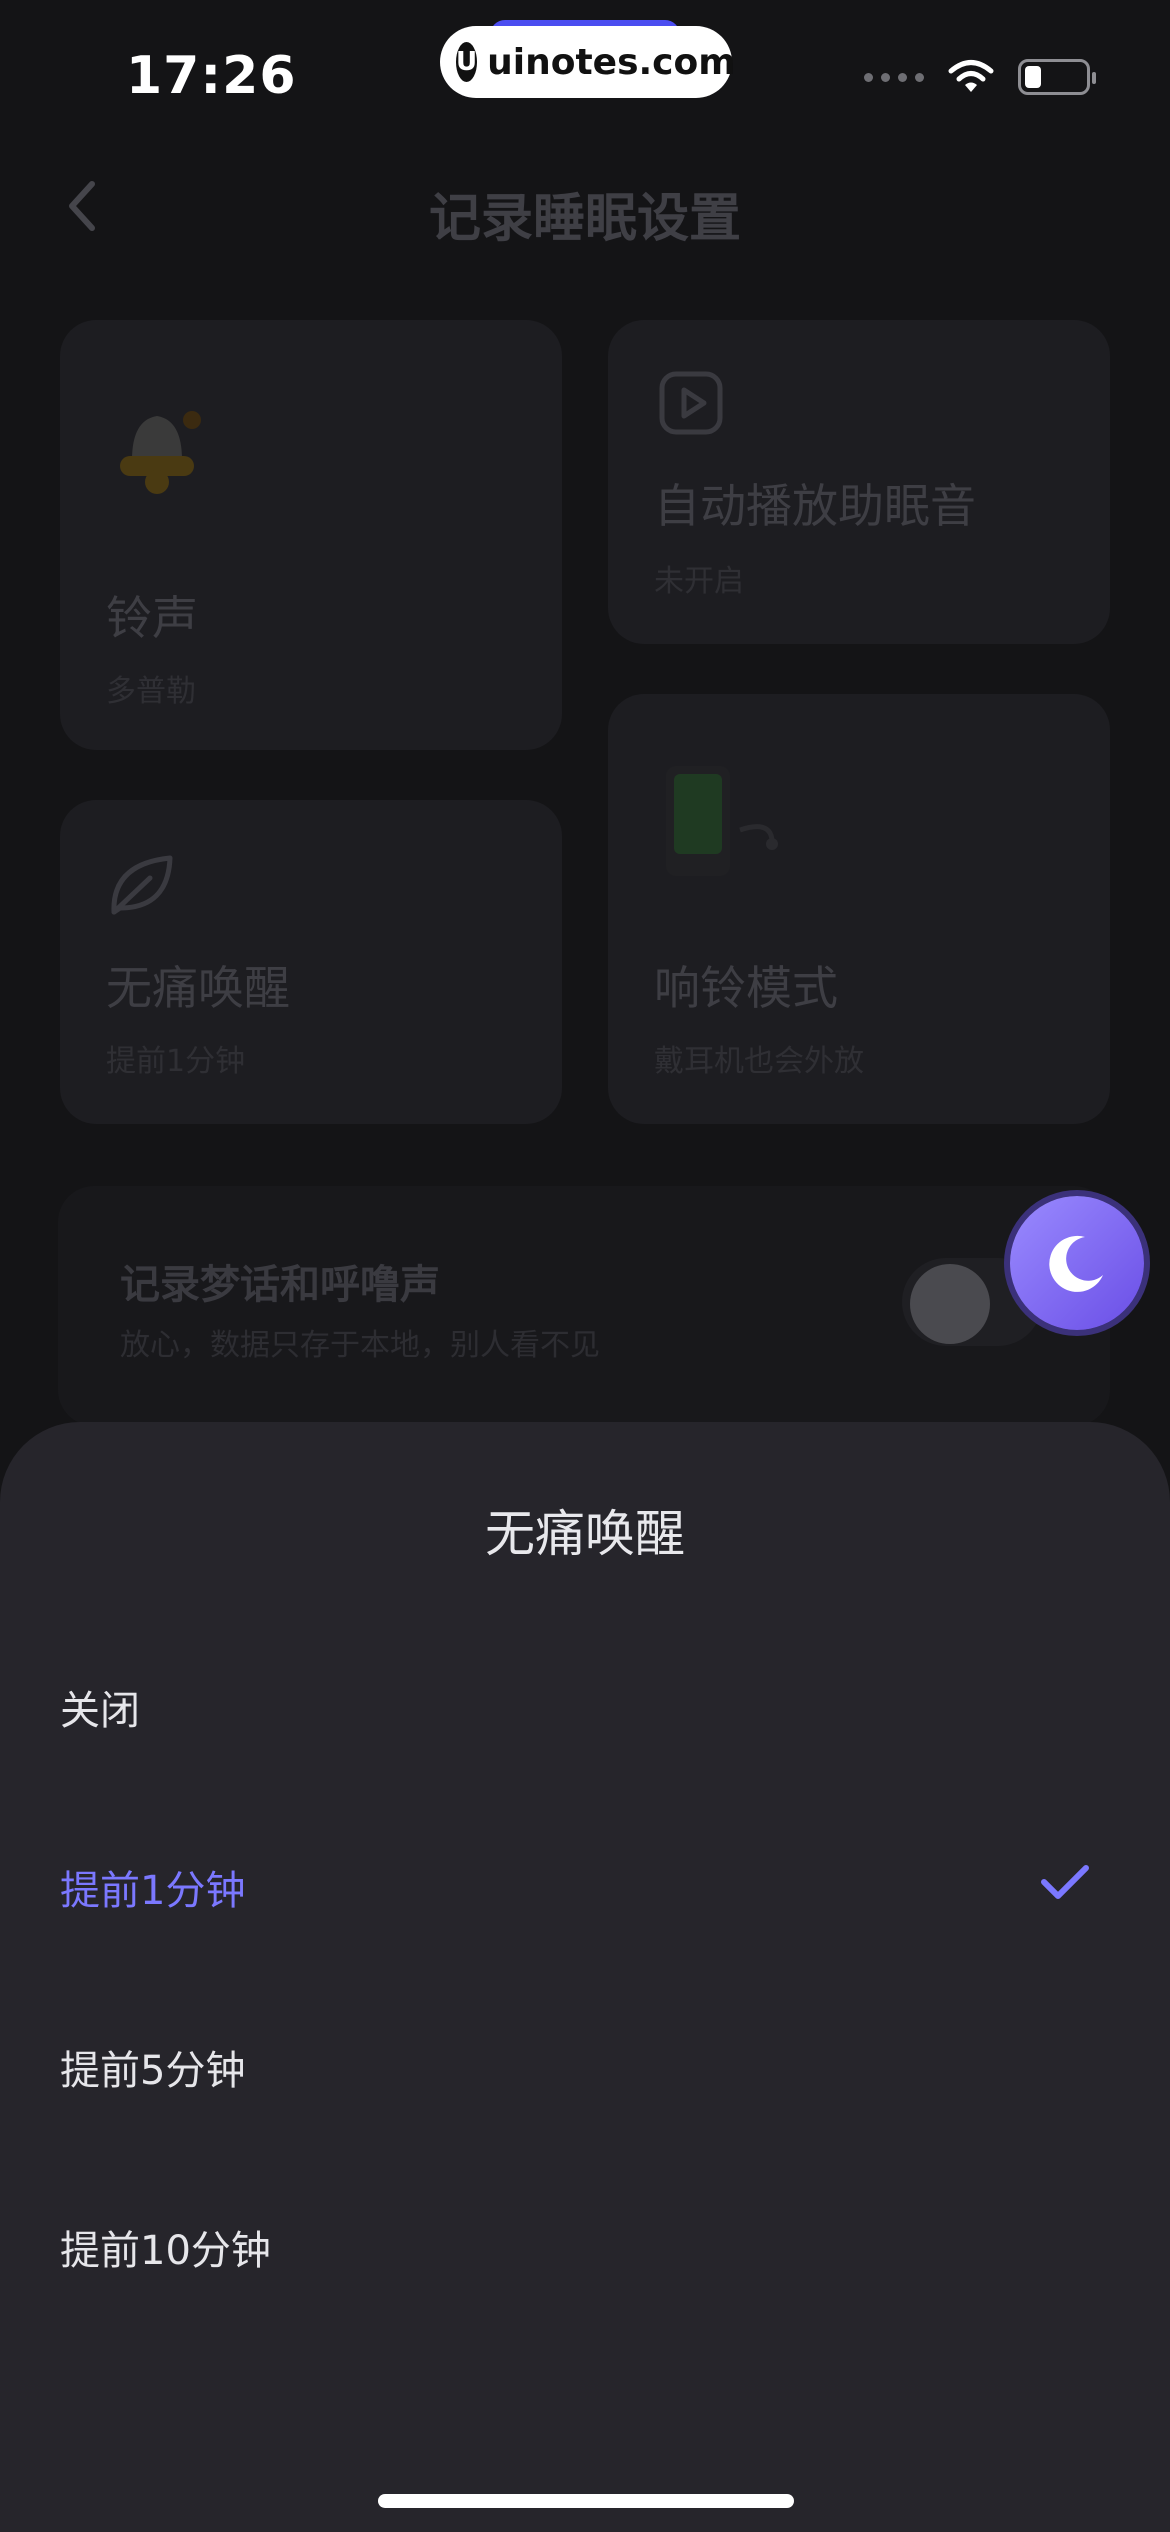 The height and width of the screenshot is (2532, 1170). What do you see at coordinates (759, 1061) in the screenshot?
I see `card-subtitle: 戴耳机也会外放` at bounding box center [759, 1061].